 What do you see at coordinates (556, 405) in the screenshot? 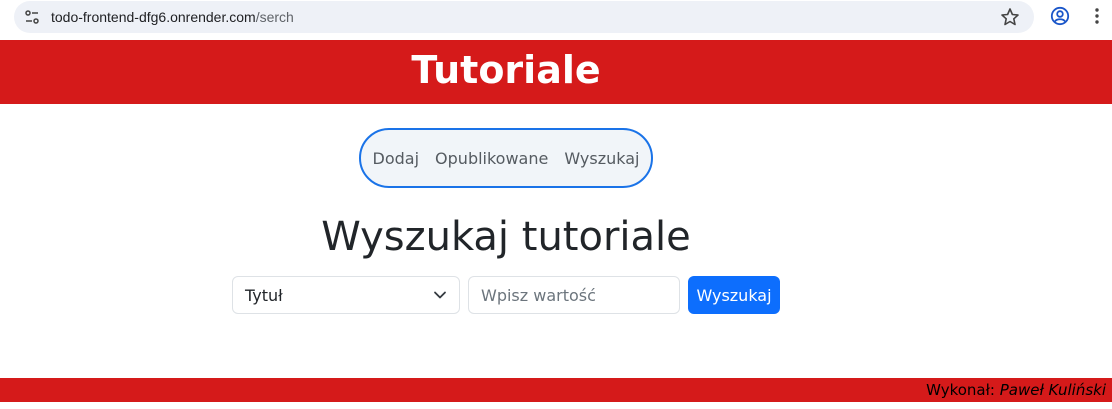
I see `bottom-strip` at bounding box center [556, 405].